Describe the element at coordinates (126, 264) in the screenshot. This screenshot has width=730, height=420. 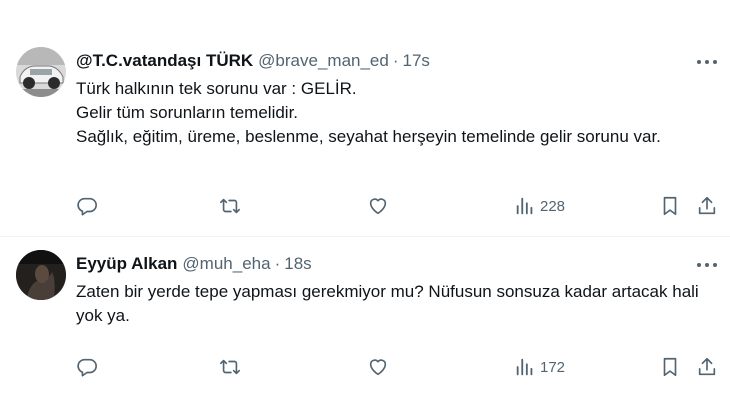
I see `display-name: Eyyüp Alkan` at that location.